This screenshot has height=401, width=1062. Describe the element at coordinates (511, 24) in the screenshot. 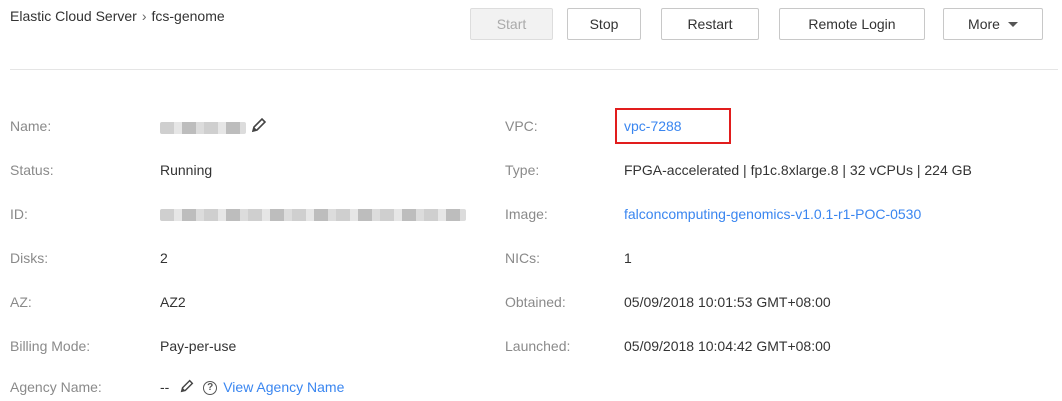

I see `start-button: Start` at that location.